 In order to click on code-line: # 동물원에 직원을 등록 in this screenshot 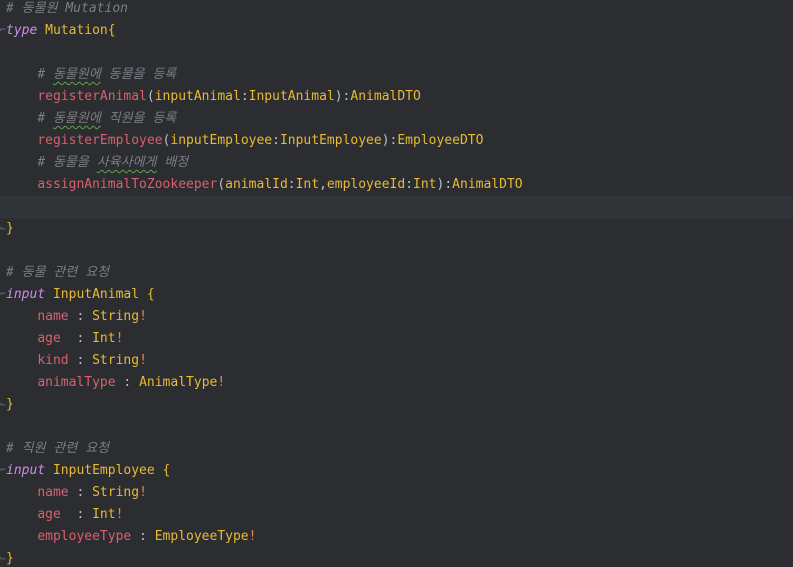, I will do `click(396, 119)`.